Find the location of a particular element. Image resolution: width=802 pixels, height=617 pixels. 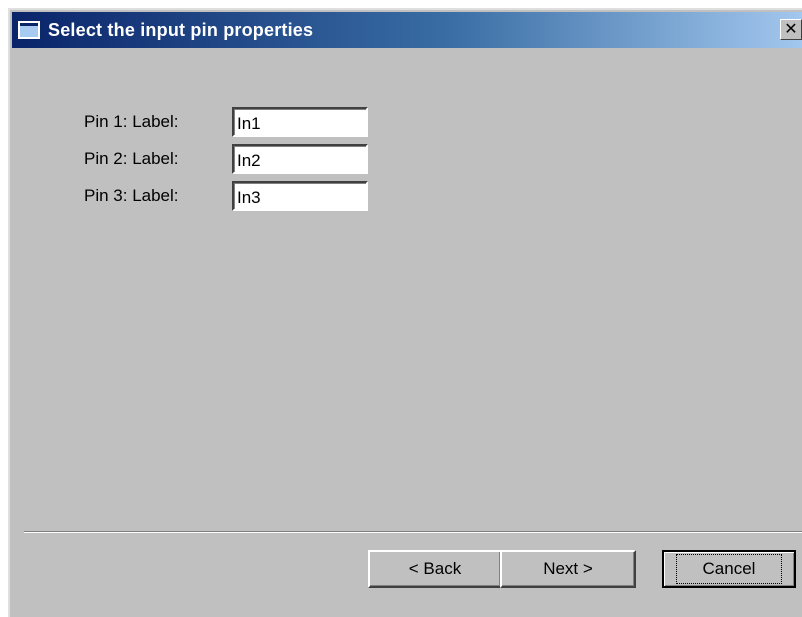

close-icon: ✕ is located at coordinates (791, 29).